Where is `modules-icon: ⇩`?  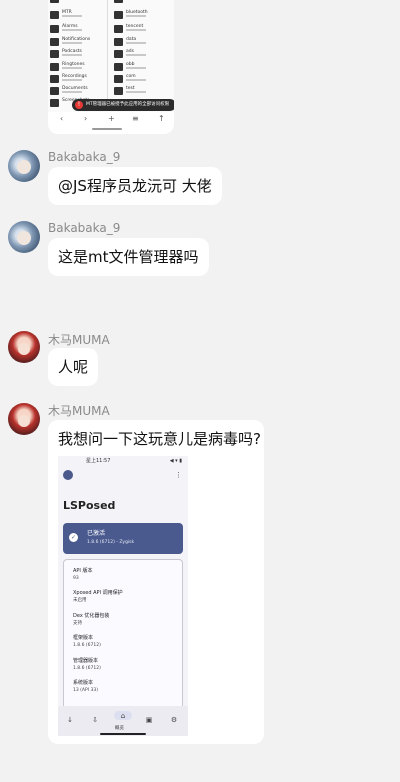
modules-icon: ⇩ is located at coordinates (95, 720).